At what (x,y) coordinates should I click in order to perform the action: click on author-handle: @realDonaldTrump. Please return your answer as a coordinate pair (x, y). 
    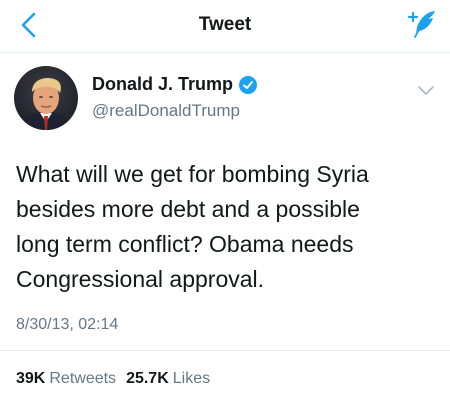
    Looking at the image, I should click on (166, 111).